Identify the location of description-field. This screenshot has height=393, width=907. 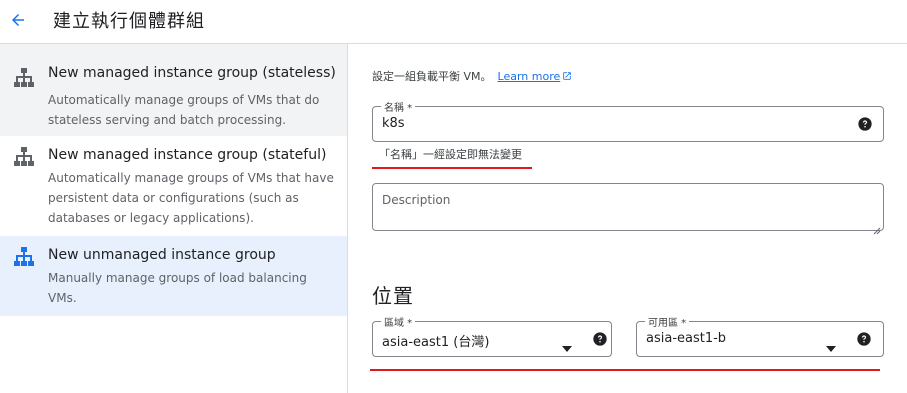
(628, 209).